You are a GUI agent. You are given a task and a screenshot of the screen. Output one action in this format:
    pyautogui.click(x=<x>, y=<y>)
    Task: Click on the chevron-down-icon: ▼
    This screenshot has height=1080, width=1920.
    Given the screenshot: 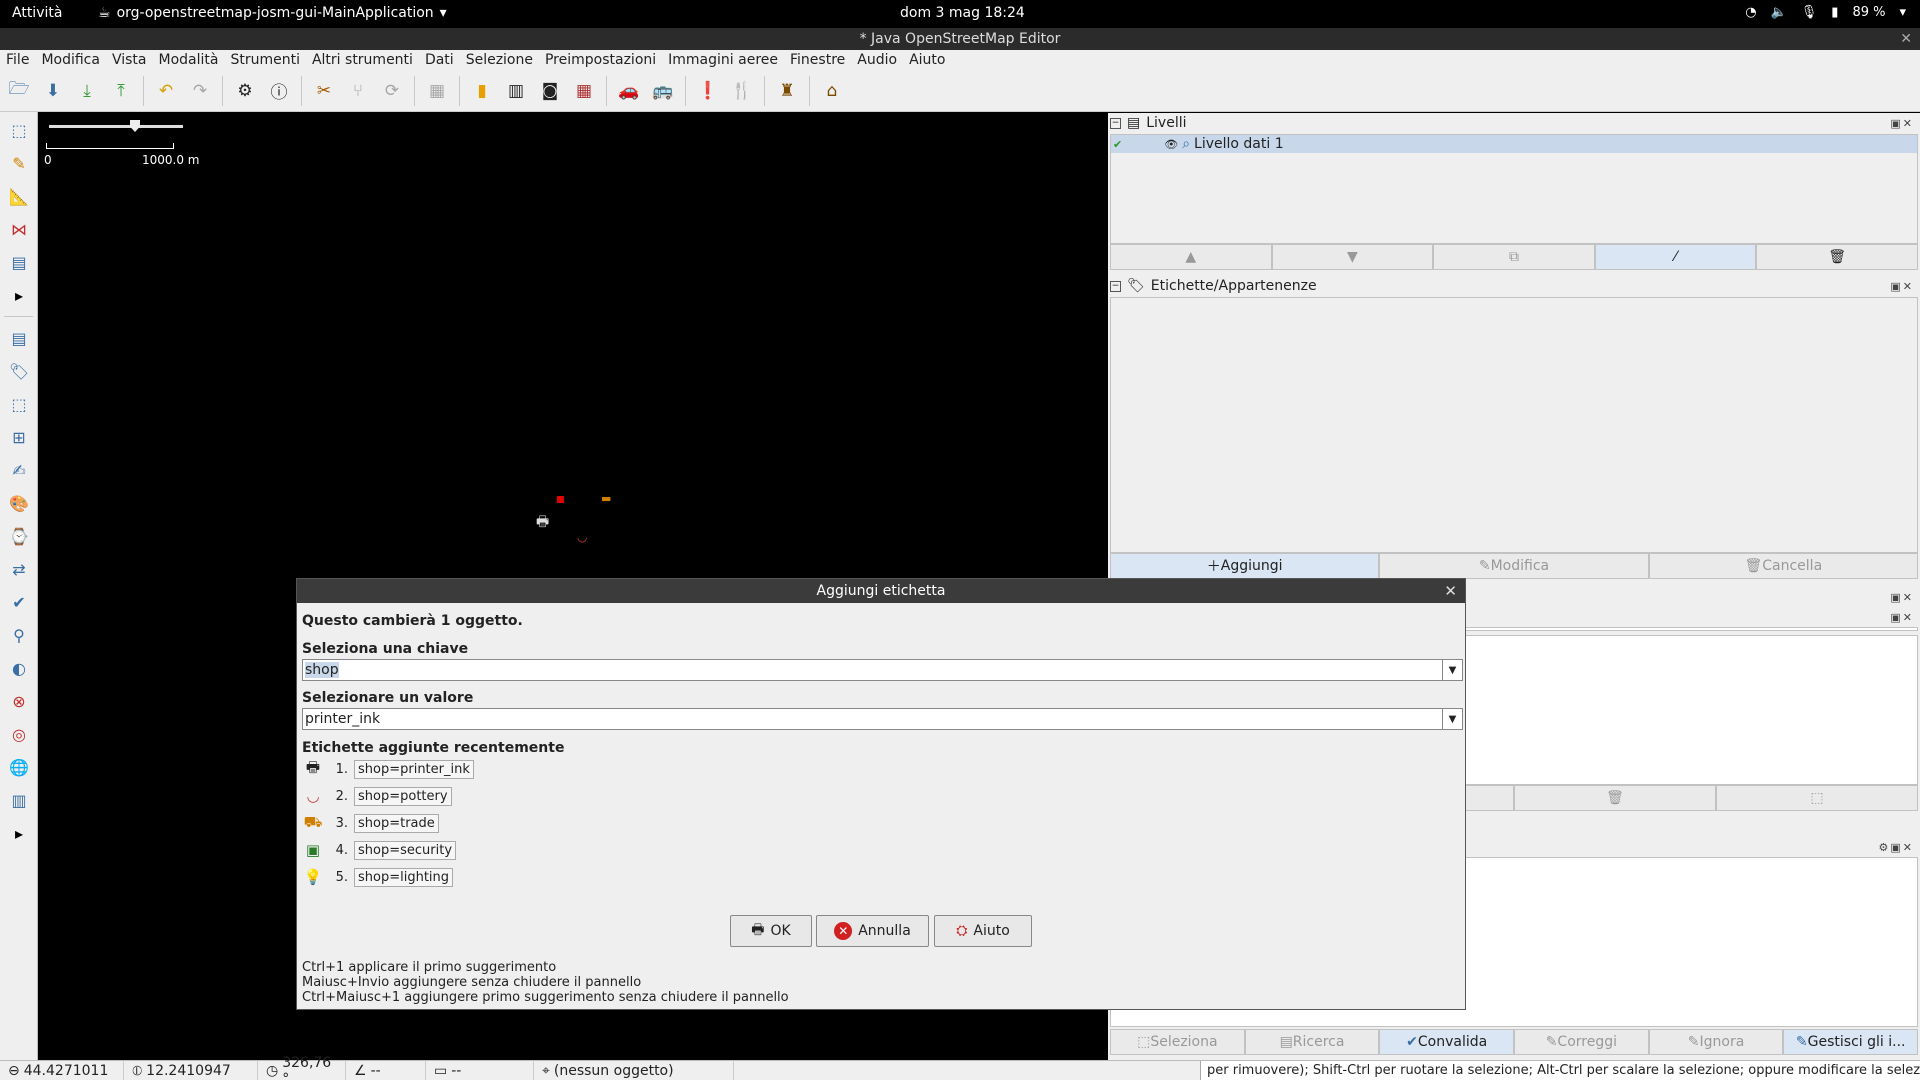 What is the action you would take?
    pyautogui.click(x=1452, y=719)
    